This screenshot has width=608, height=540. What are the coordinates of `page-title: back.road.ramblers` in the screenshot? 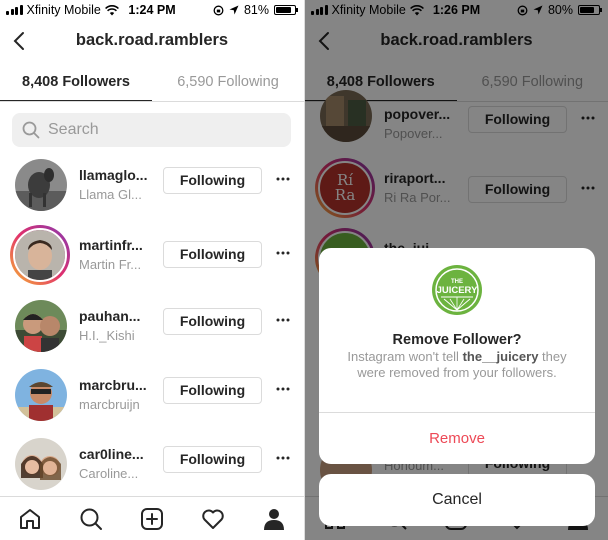 It's located at (152, 40).